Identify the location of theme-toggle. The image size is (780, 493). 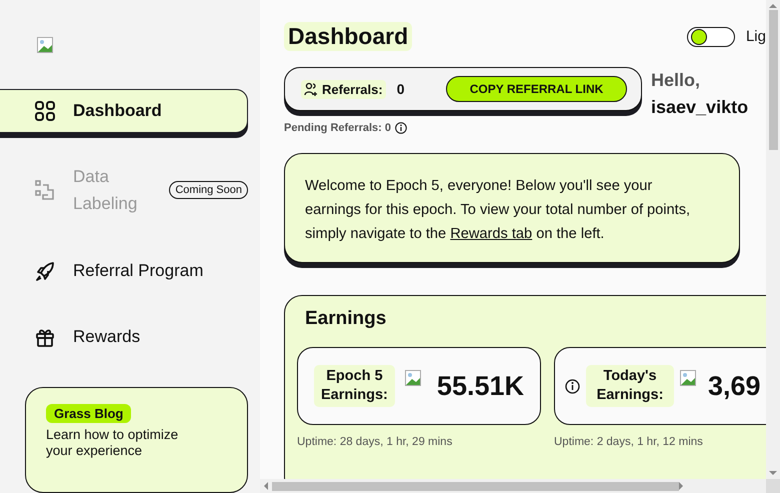
(710, 36).